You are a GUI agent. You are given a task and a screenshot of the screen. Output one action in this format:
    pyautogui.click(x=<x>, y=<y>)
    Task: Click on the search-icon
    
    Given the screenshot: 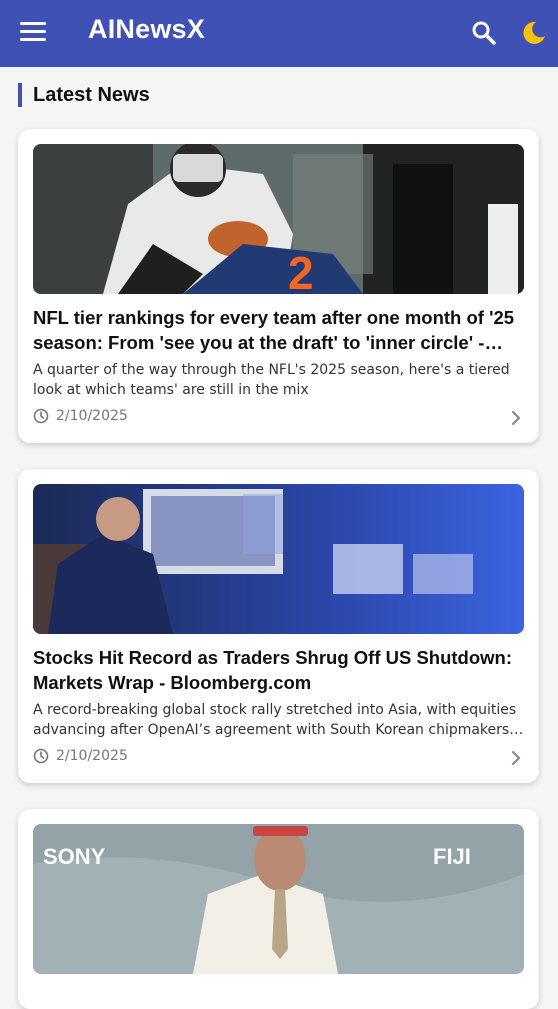 What is the action you would take?
    pyautogui.click(x=484, y=33)
    